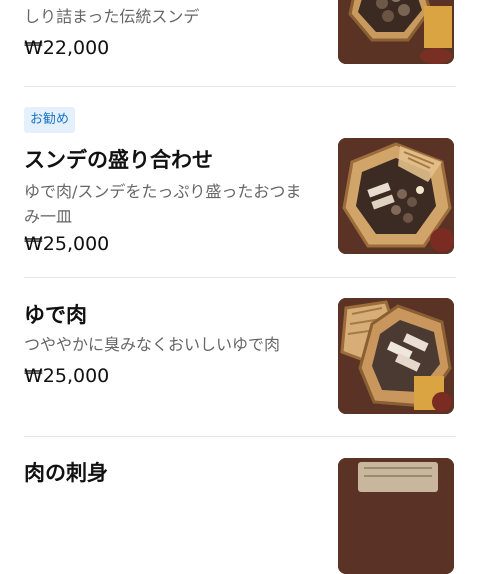 This screenshot has width=480, height=574. What do you see at coordinates (66, 473) in the screenshot?
I see `menu-item-title: 肉の刺身` at bounding box center [66, 473].